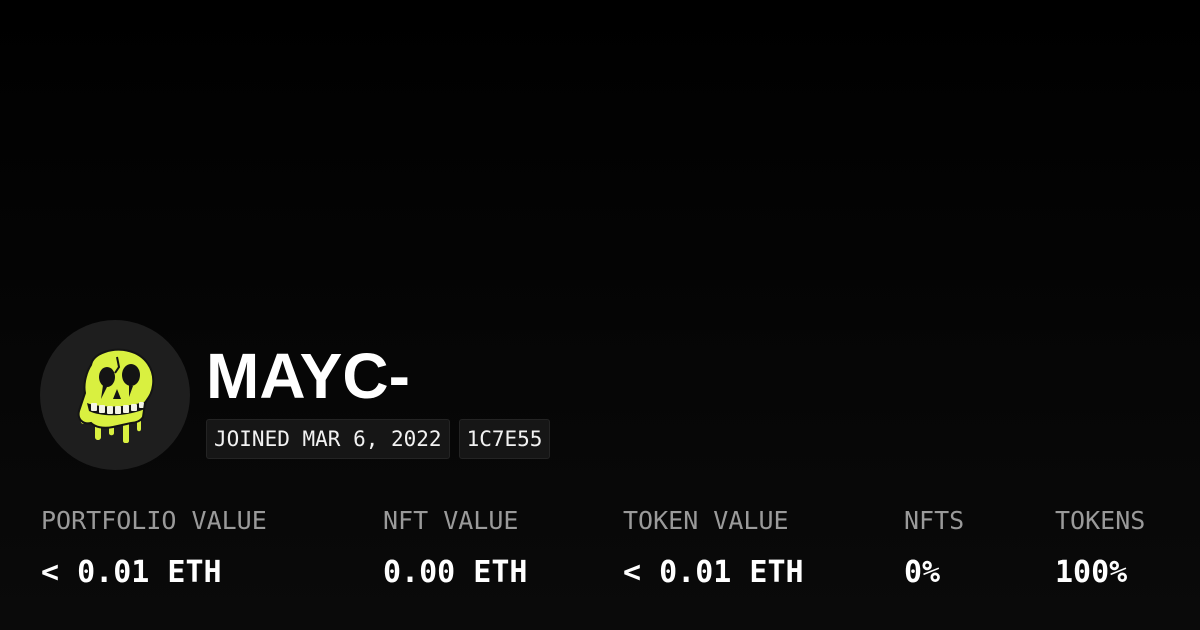 The width and height of the screenshot is (1200, 630). I want to click on stat-nfts-percent: NFTS 0%, so click(934, 548).